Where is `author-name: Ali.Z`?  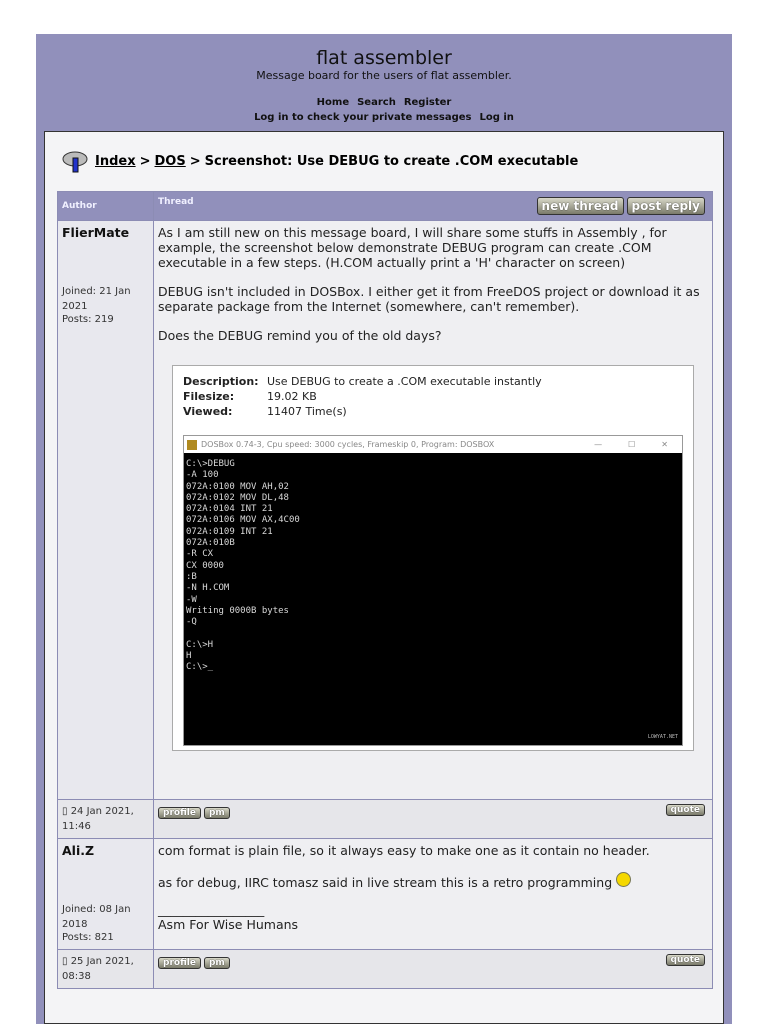
author-name: Ali.Z is located at coordinates (105, 850).